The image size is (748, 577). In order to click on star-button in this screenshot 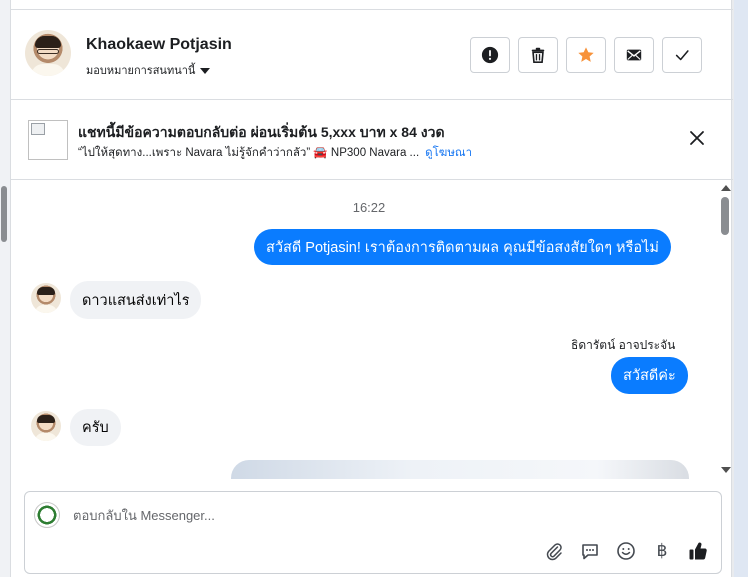, I will do `click(586, 55)`.